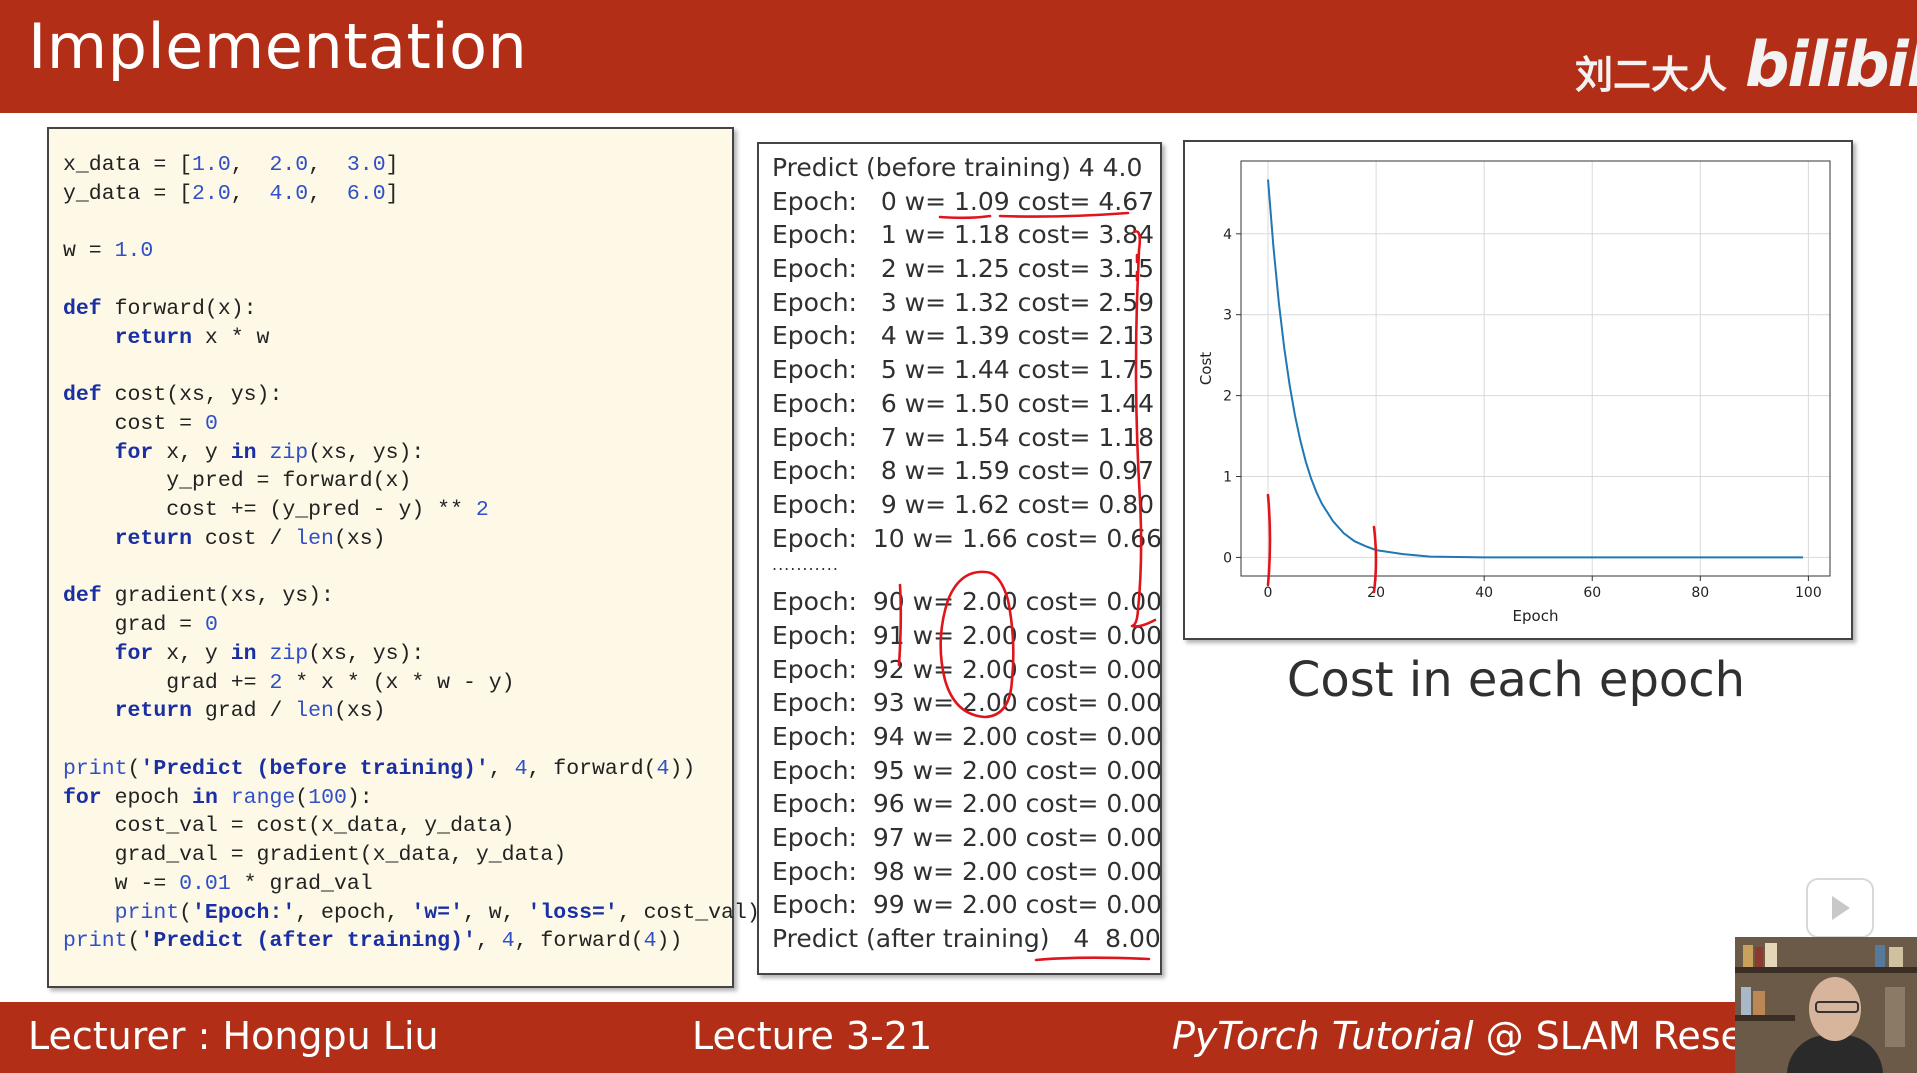 This screenshot has width=1917, height=1073. I want to click on output-line: Epoch: 4 w= 1.39 cost= 2.13, so click(963, 336).